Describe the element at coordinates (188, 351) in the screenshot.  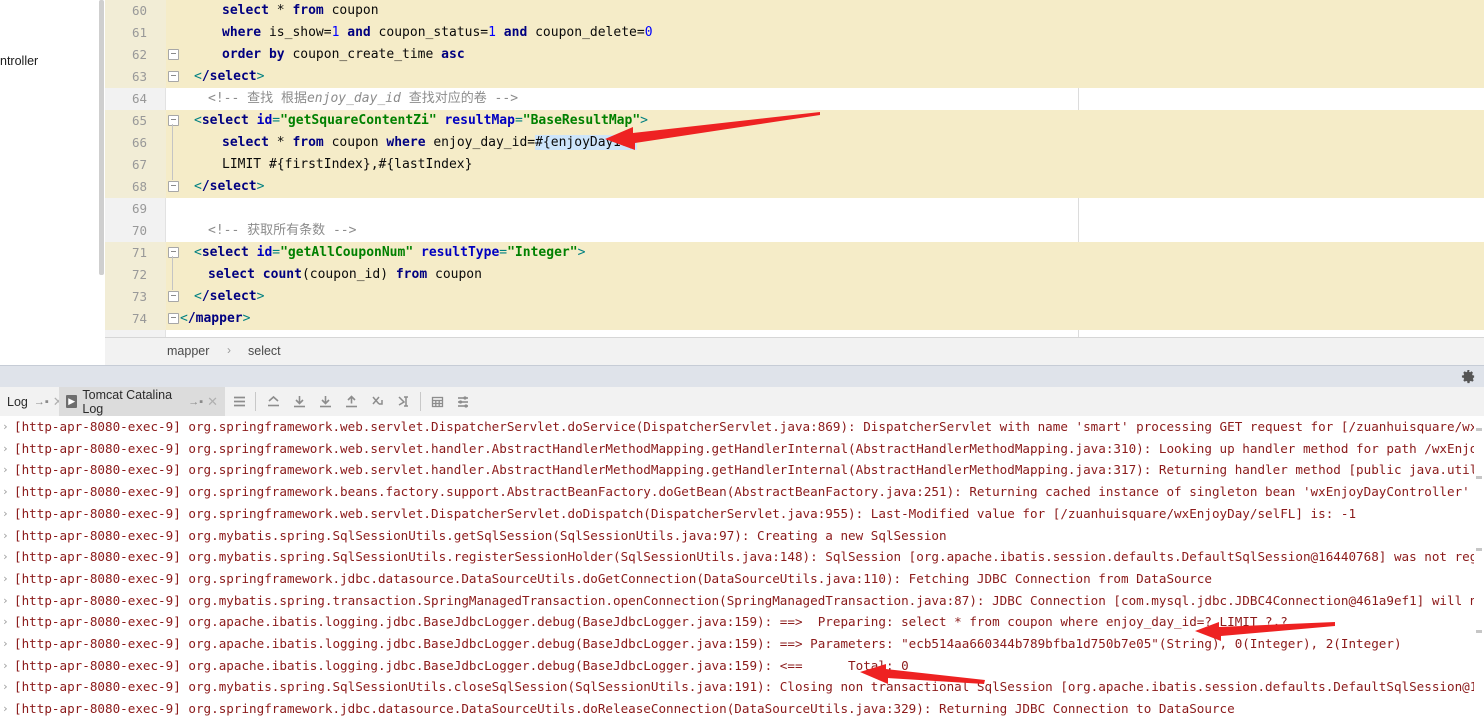
I see `breadcrumb-item-mapper: mapper` at that location.